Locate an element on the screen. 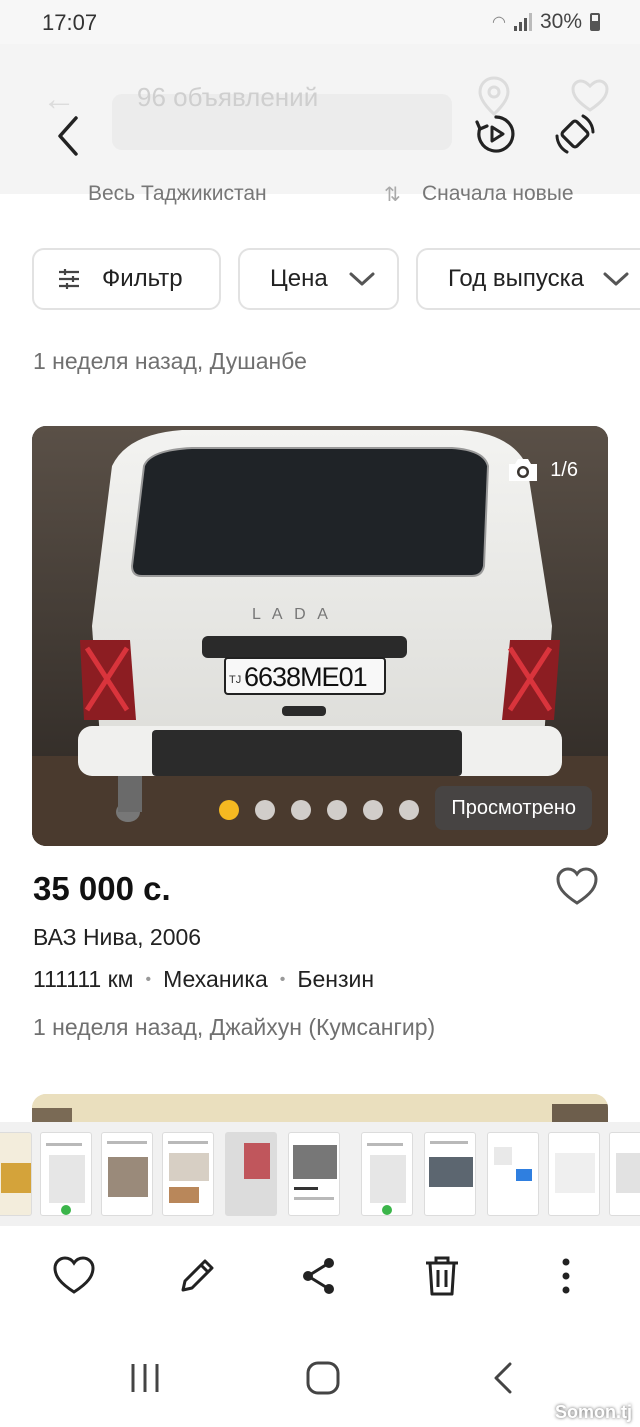 The height and width of the screenshot is (1427, 640). bottom-action-bar is located at coordinates (320, 1276).